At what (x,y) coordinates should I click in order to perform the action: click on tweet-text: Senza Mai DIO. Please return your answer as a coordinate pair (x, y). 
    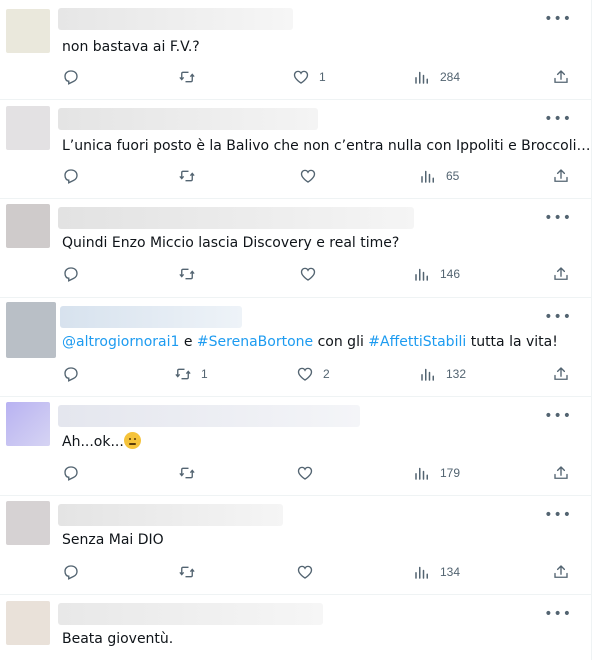
    Looking at the image, I should click on (113, 540).